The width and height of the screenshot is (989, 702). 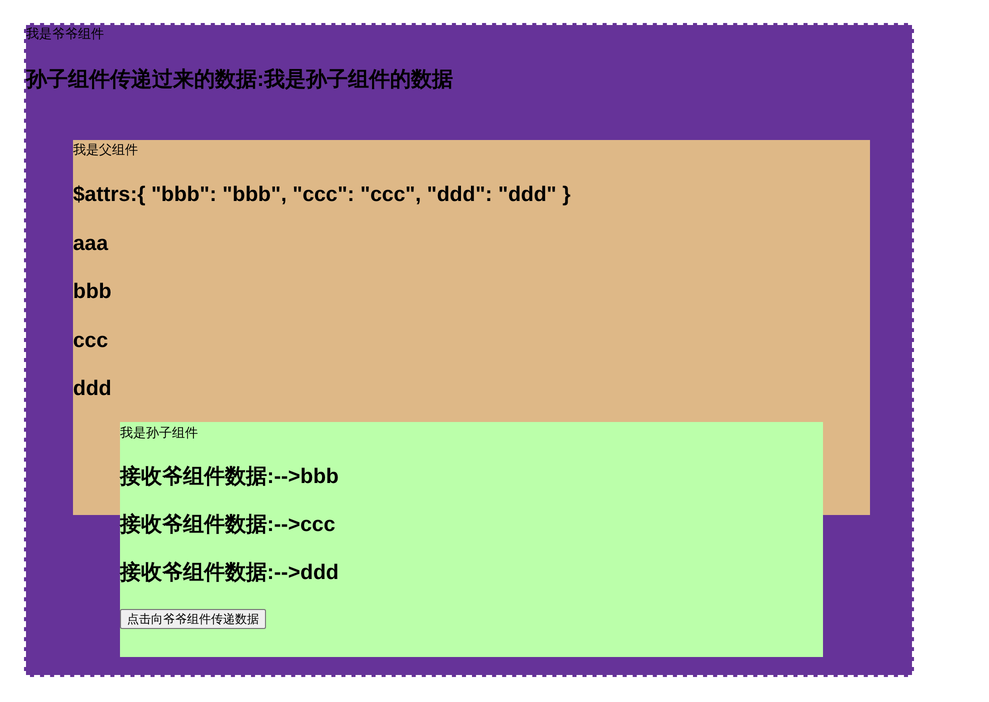 What do you see at coordinates (92, 389) in the screenshot?
I see `attr-value-heading: ddd` at bounding box center [92, 389].